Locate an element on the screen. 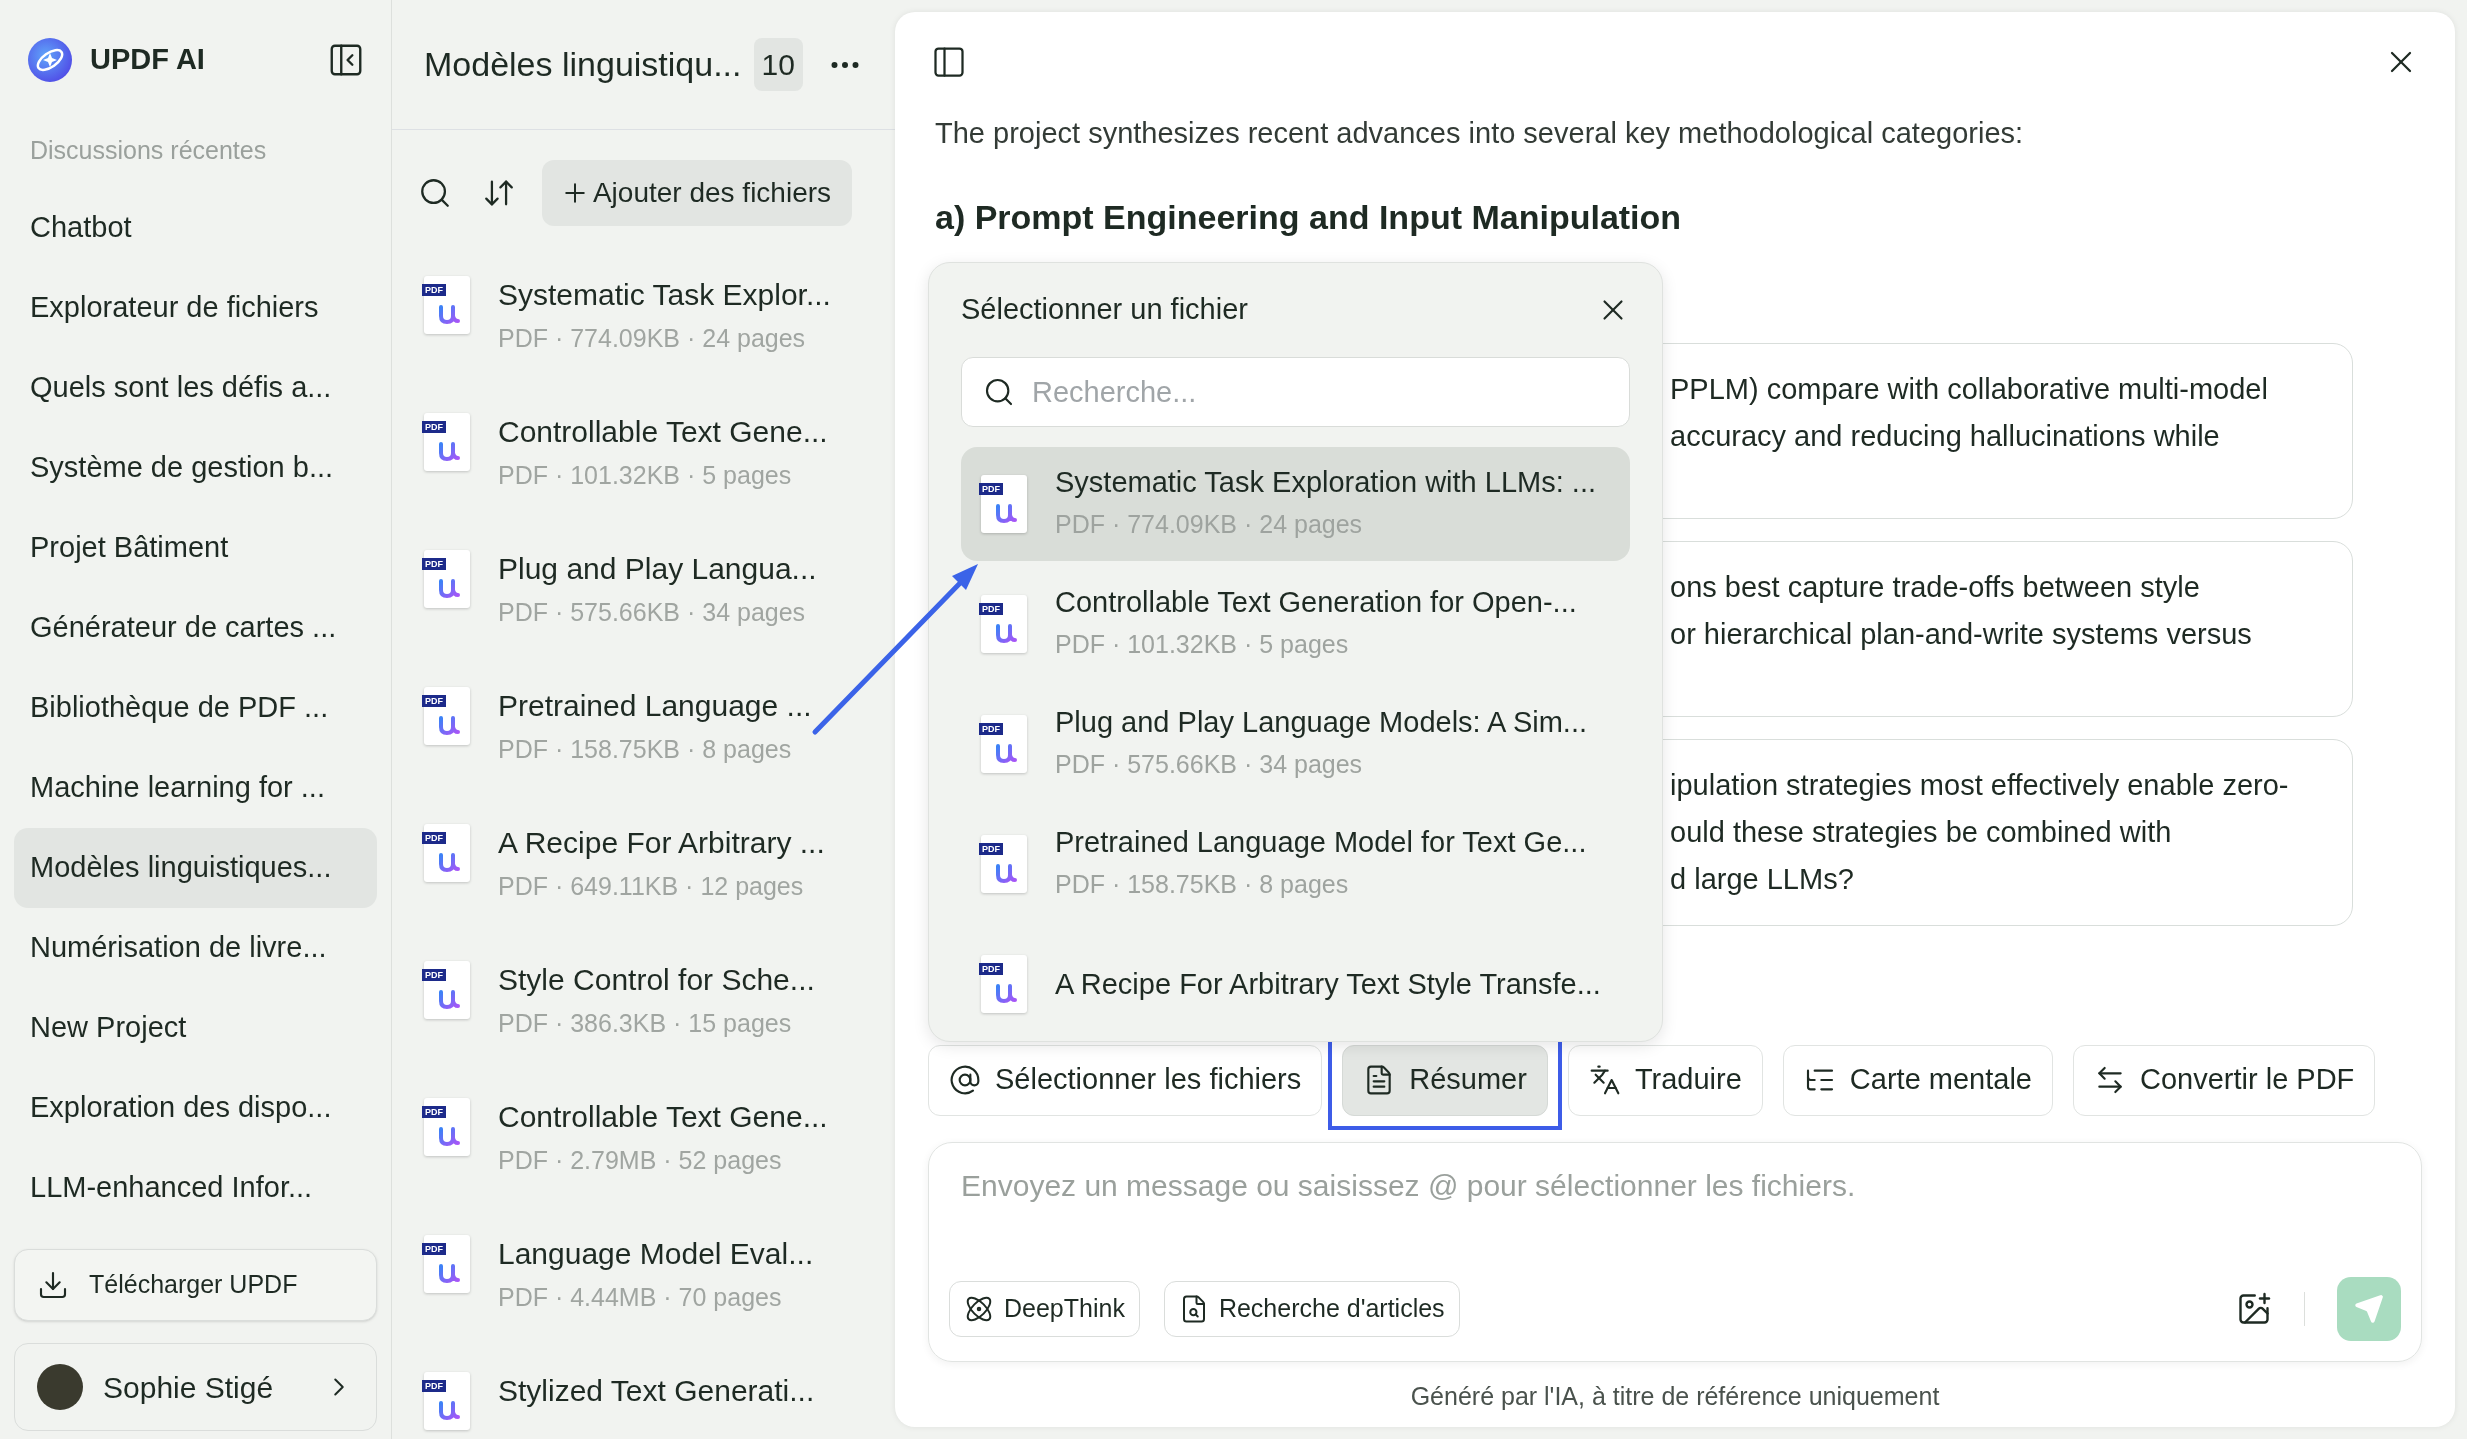 The width and height of the screenshot is (2467, 1439). file-list-item: PDF Controllable Text Gene... PDF · 101.32KB · 5 pages is located at coordinates (643, 451).